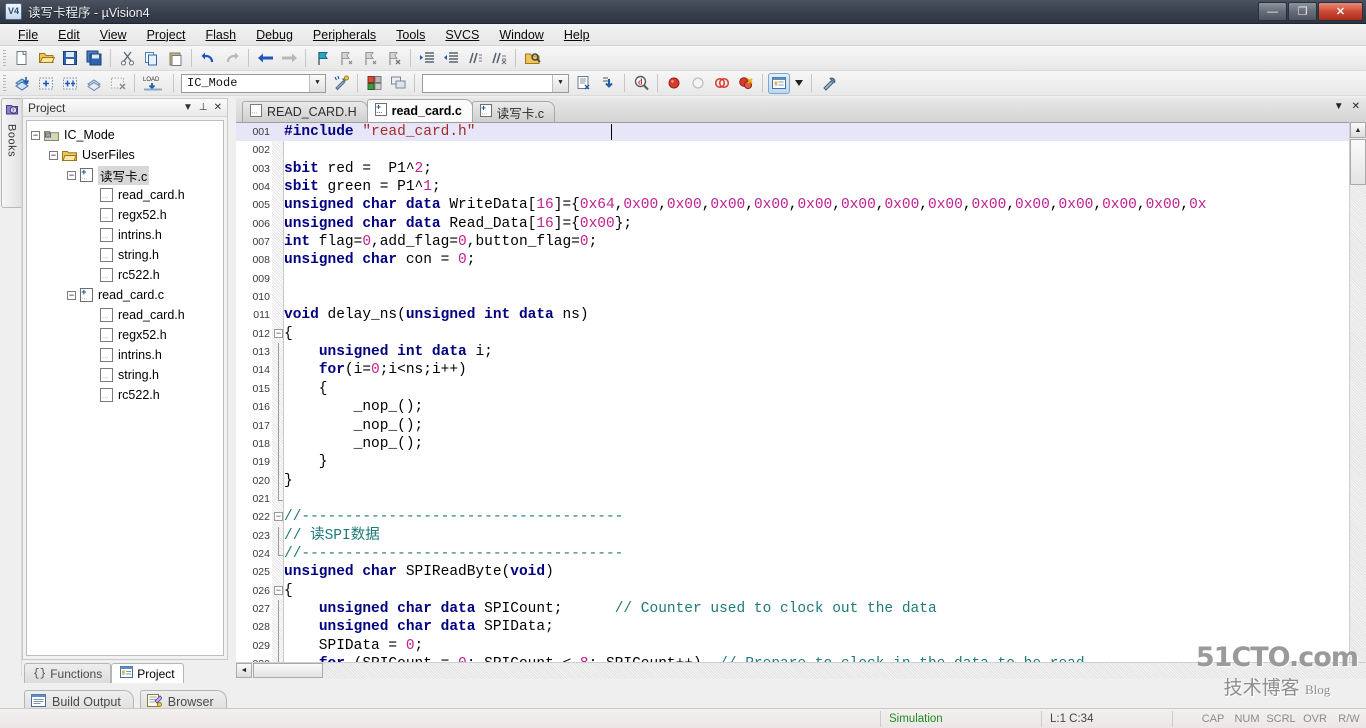 Image resolution: width=1366 pixels, height=728 pixels. Describe the element at coordinates (398, 83) in the screenshot. I see `multi-project-icon` at that location.